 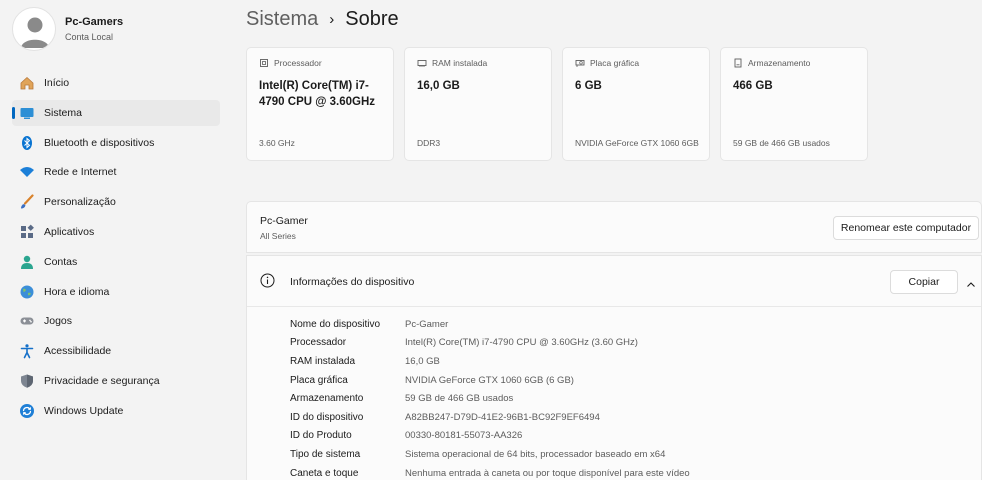 What do you see at coordinates (278, 236) in the screenshot?
I see `pc-model: All Series` at bounding box center [278, 236].